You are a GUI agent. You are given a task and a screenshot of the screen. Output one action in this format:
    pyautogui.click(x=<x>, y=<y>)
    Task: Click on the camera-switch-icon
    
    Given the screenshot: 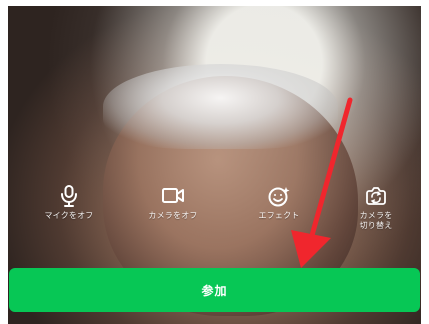 What is the action you would take?
    pyautogui.click(x=376, y=196)
    